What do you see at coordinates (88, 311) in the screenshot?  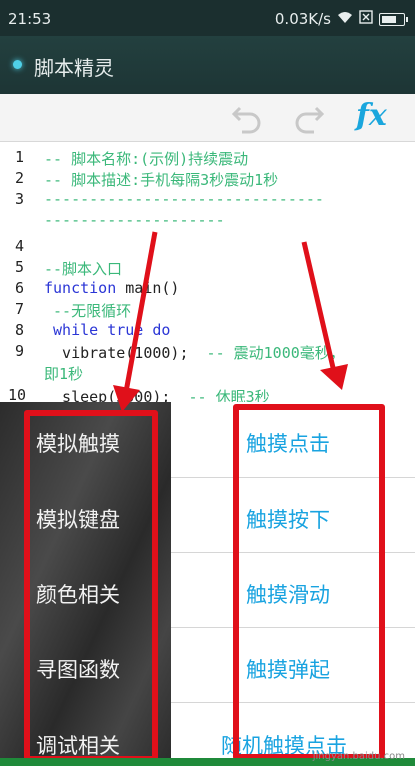 I see `code-line-7: --无限循环` at bounding box center [88, 311].